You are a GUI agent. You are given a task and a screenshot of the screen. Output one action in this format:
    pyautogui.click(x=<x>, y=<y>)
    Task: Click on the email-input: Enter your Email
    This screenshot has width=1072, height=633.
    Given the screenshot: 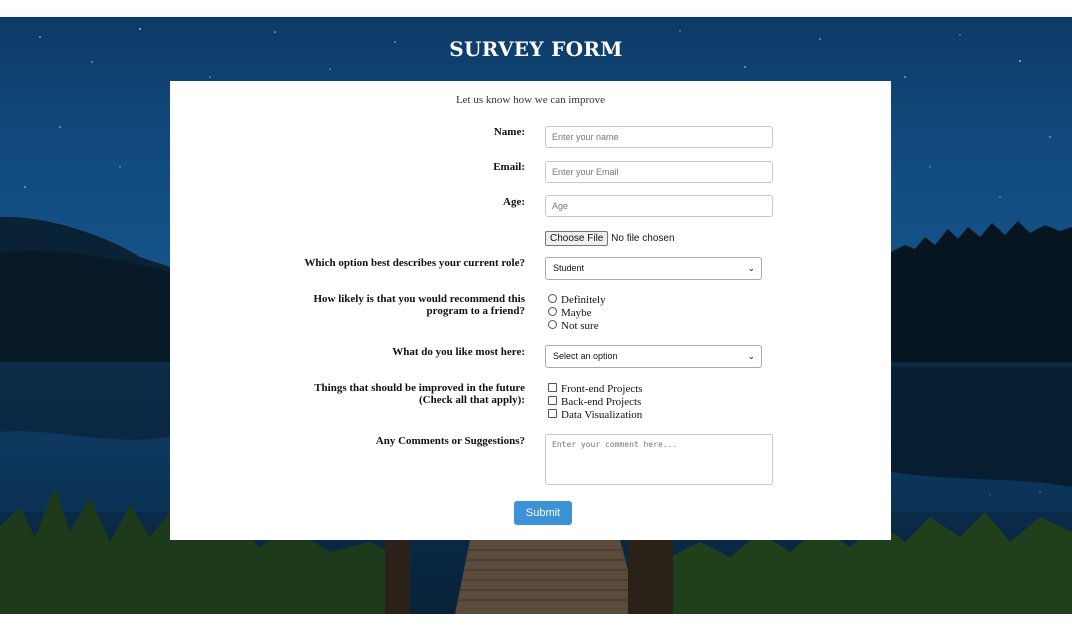 What is the action you would take?
    pyautogui.click(x=659, y=172)
    